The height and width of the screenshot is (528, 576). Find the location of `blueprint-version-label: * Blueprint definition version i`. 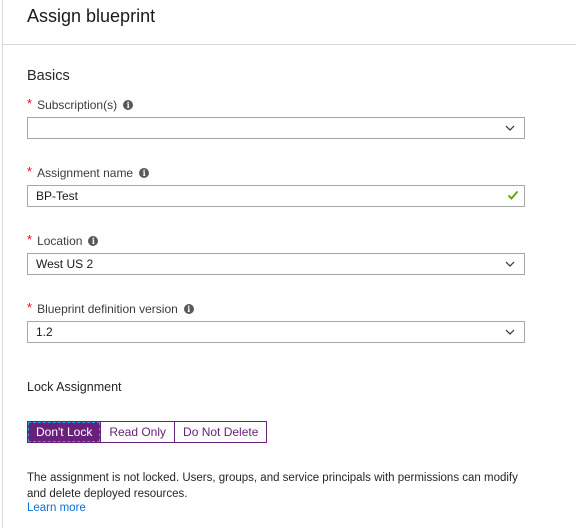

blueprint-version-label: * Blueprint definition version i is located at coordinates (110, 308).